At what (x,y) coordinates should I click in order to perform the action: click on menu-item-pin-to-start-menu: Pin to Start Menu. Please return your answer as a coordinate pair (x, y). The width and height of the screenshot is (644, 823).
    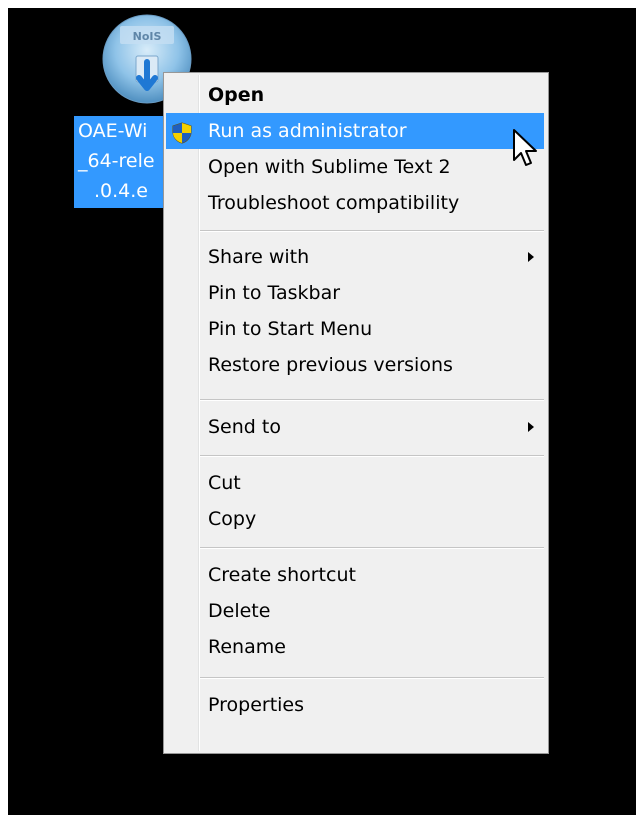
    Looking at the image, I should click on (355, 329).